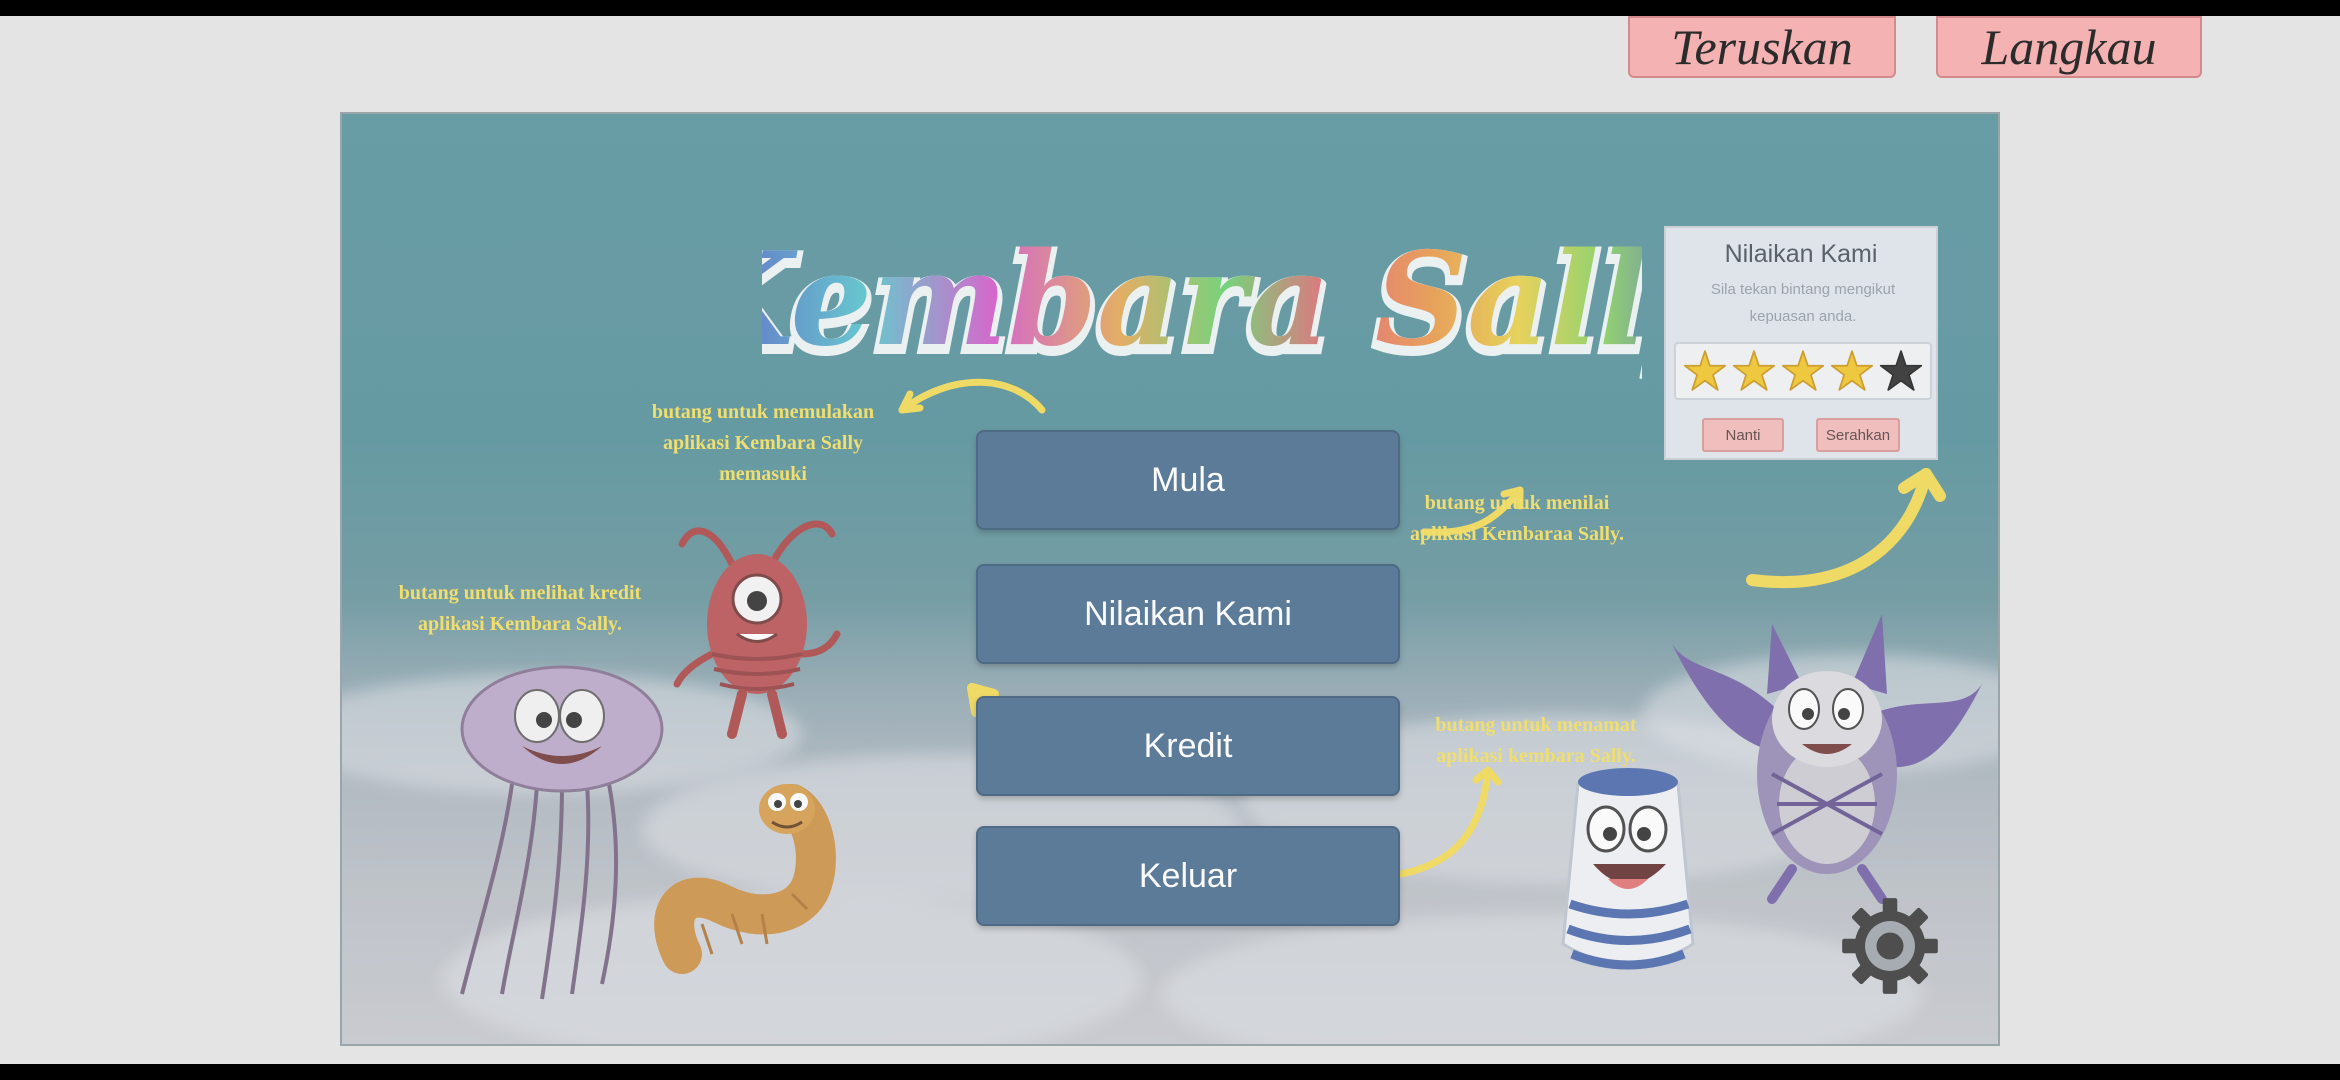 The image size is (2340, 1080). Describe the element at coordinates (1743, 435) in the screenshot. I see `later-button: Nanti` at that location.